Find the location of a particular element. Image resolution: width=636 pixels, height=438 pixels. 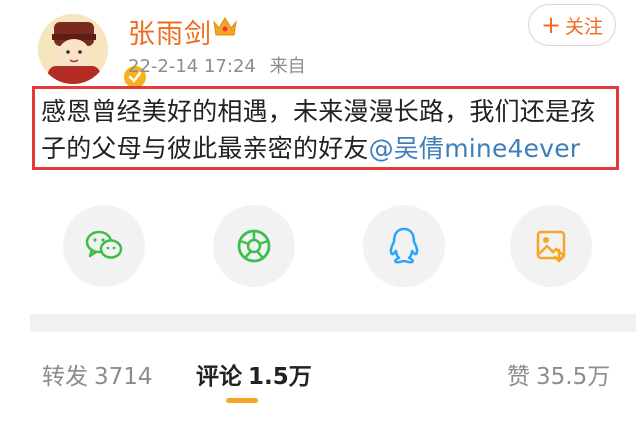

like-count: 35.5万 is located at coordinates (573, 377).